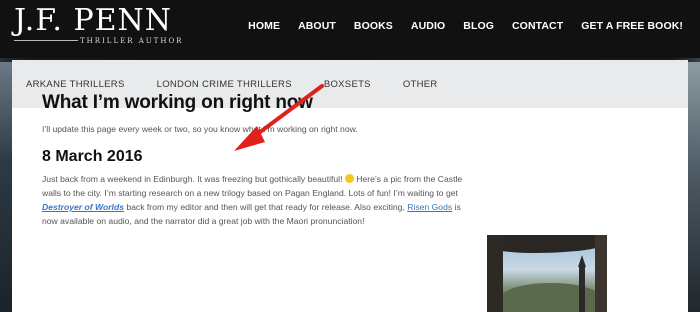 This screenshot has height=312, width=700. I want to click on annotation-arrow-icon, so click(279, 117).